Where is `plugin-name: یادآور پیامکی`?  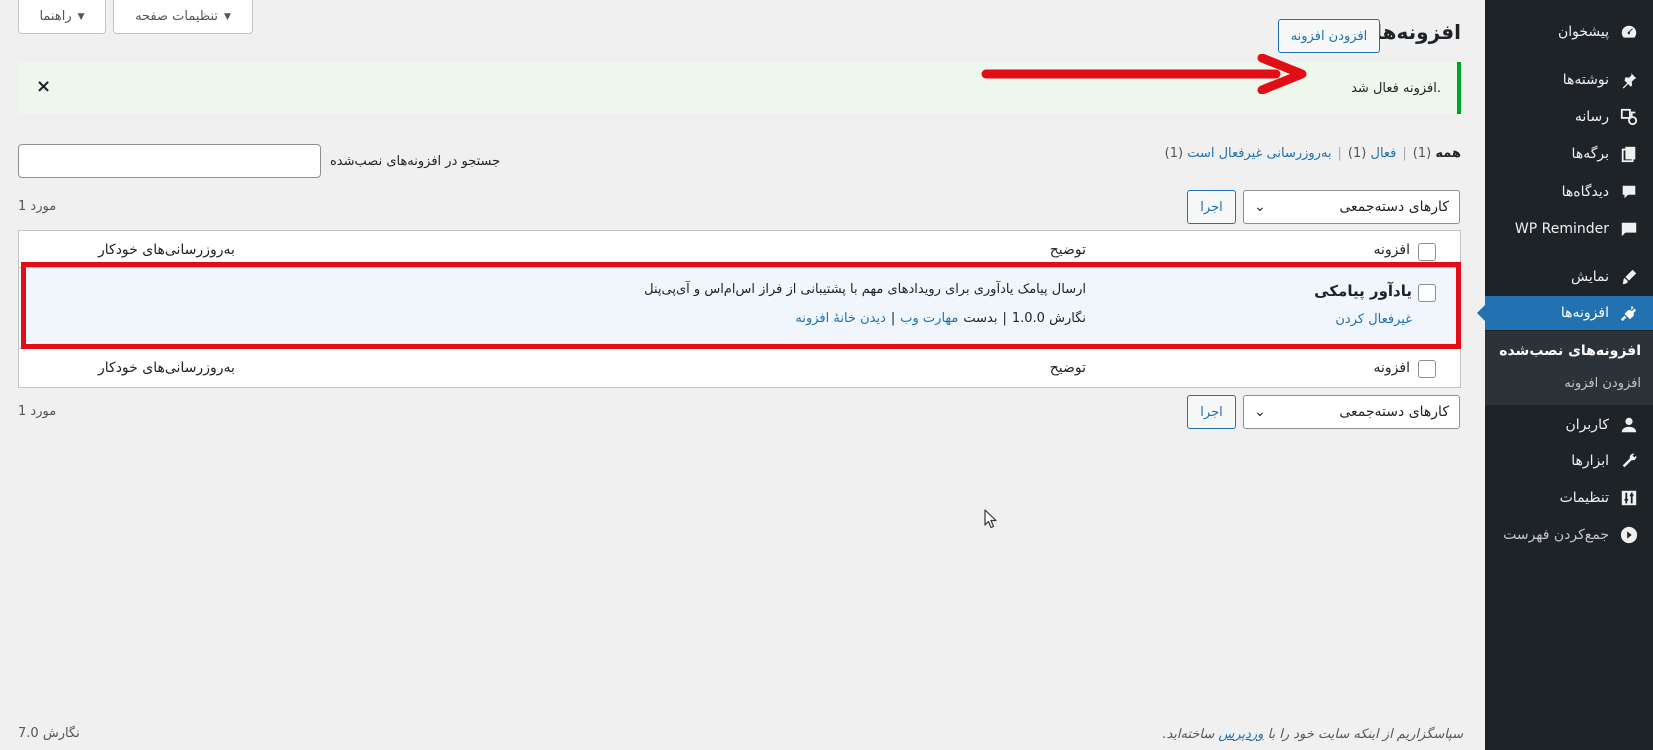
plugin-name: یادآور پیامکی is located at coordinates (1363, 291).